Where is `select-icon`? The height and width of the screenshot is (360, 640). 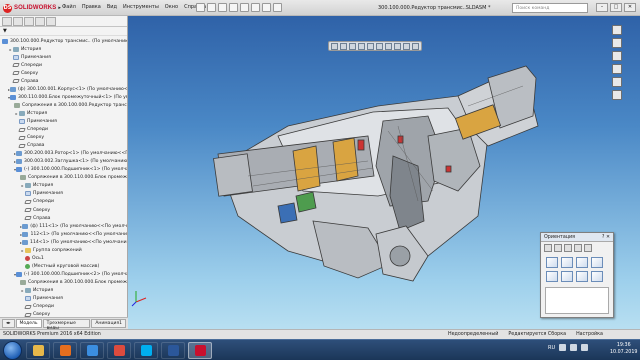 select-icon is located at coordinates (255, 7).